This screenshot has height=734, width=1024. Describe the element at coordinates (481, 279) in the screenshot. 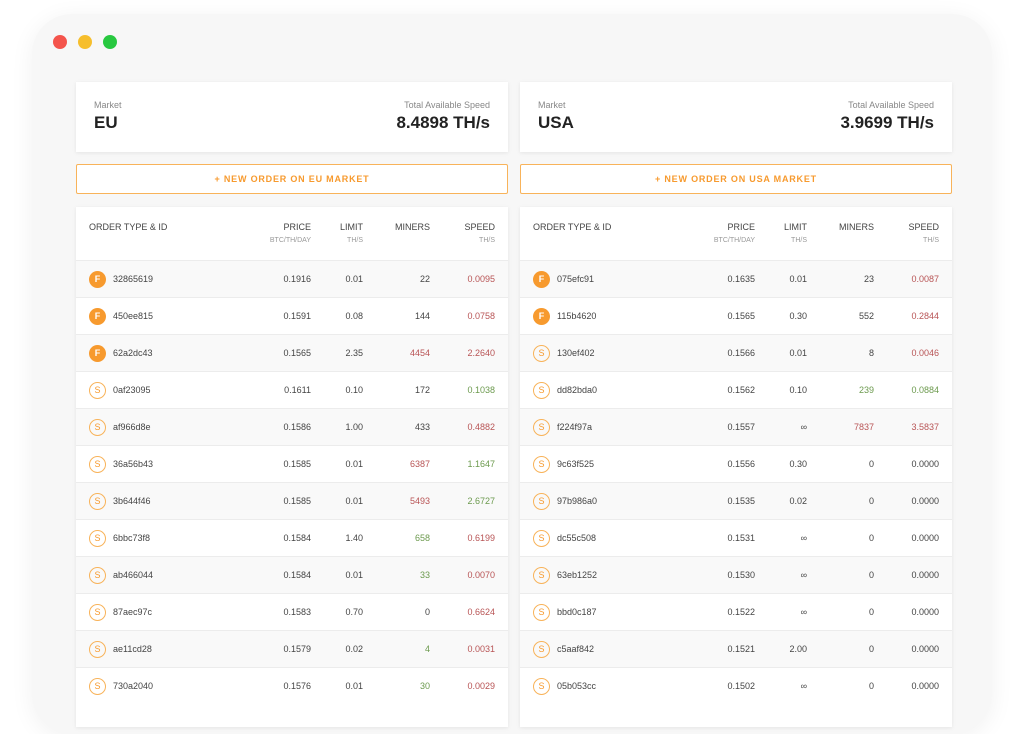

I see `order-speed: 0.0095` at that location.